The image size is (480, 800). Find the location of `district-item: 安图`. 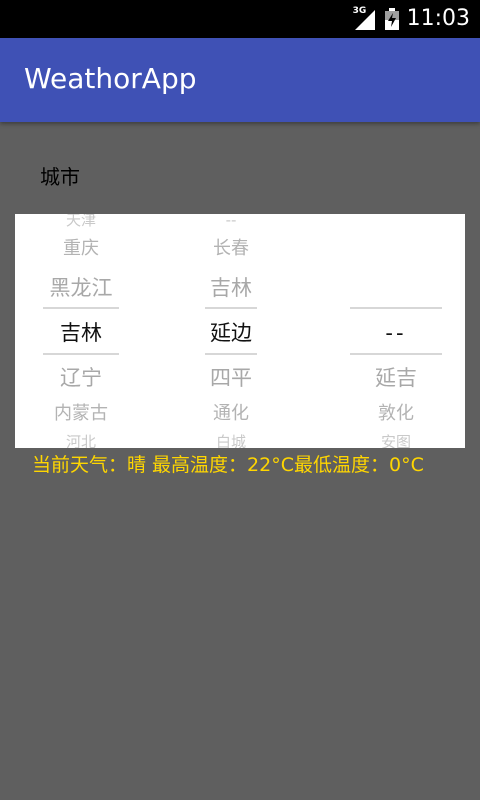

district-item: 安图 is located at coordinates (396, 441).